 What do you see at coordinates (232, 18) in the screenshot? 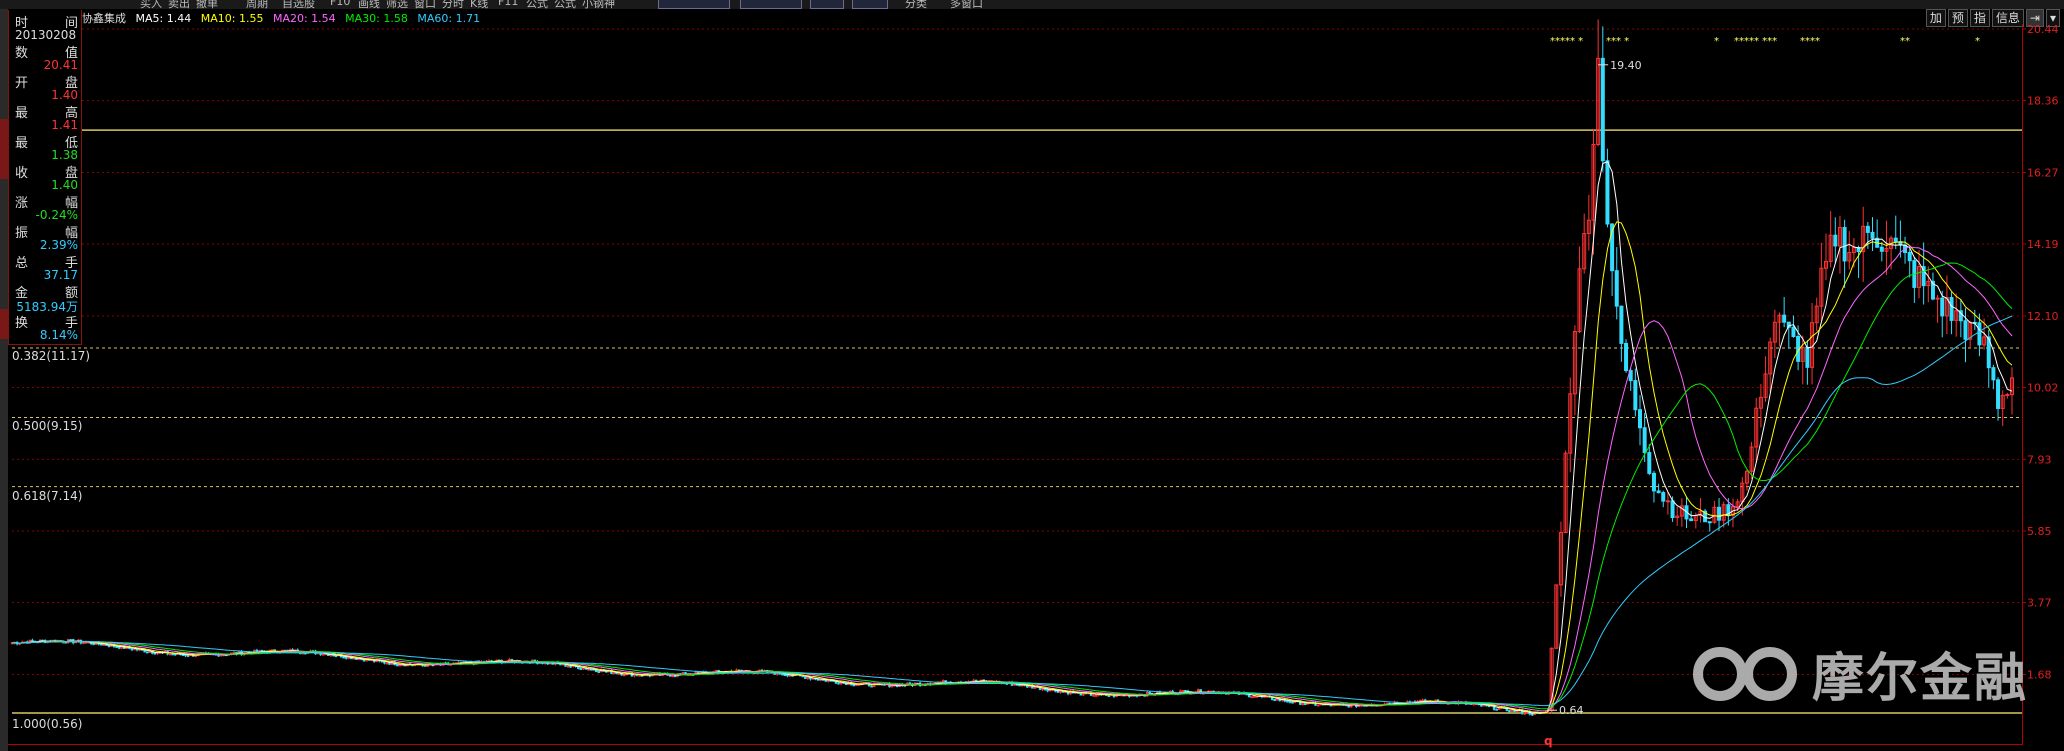
I see `ma10-legend: MA10: 1.55` at bounding box center [232, 18].